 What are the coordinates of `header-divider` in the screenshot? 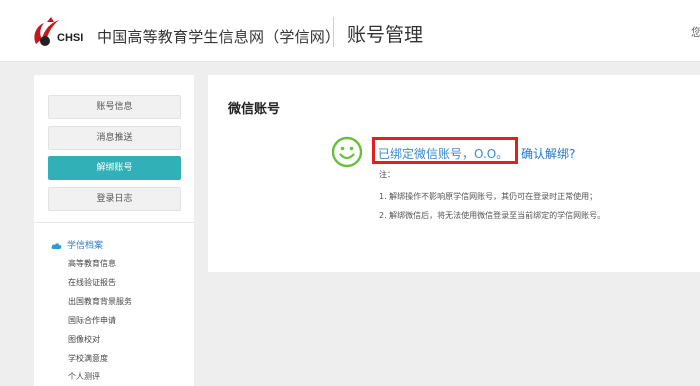 It's located at (333, 32).